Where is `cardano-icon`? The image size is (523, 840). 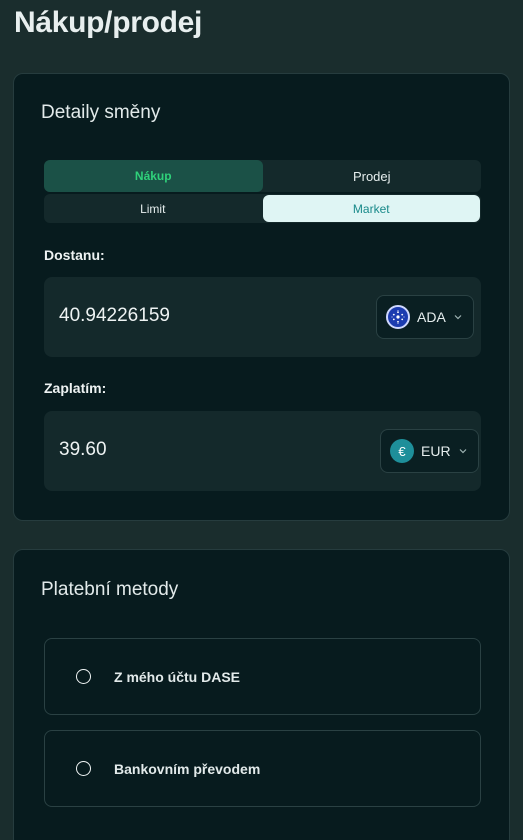 cardano-icon is located at coordinates (398, 317).